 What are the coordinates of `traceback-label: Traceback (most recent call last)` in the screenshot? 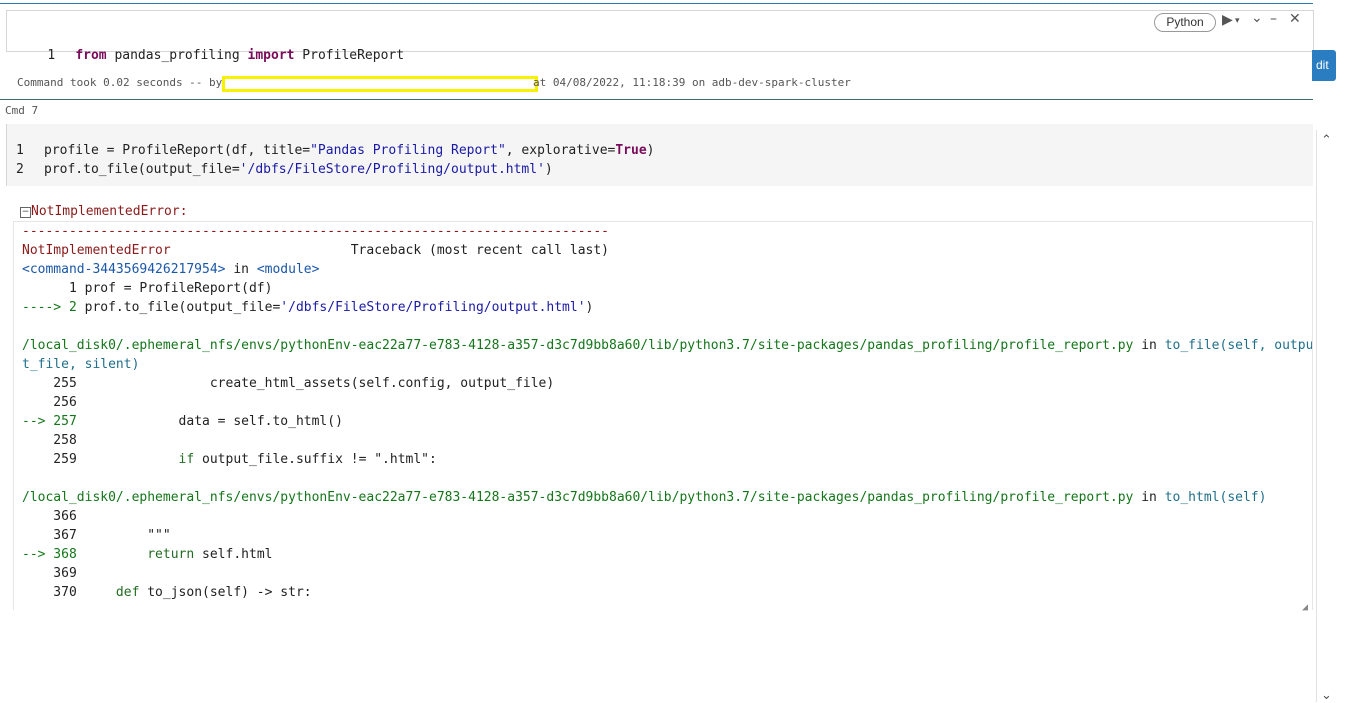 It's located at (390, 250).